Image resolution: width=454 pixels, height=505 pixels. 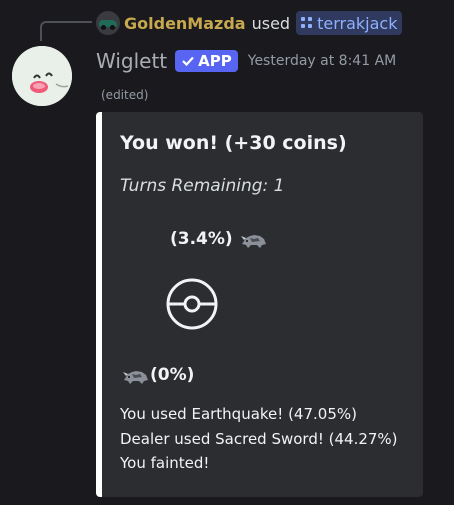 I want to click on message-timestamp: Yesterday at 8:41 AM, so click(x=322, y=61).